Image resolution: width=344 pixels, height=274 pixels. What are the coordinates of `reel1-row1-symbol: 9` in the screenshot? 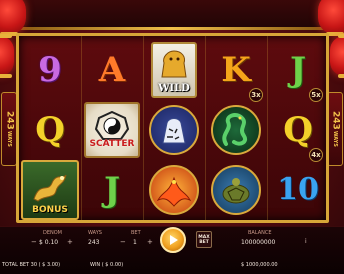 It's located at (50, 70).